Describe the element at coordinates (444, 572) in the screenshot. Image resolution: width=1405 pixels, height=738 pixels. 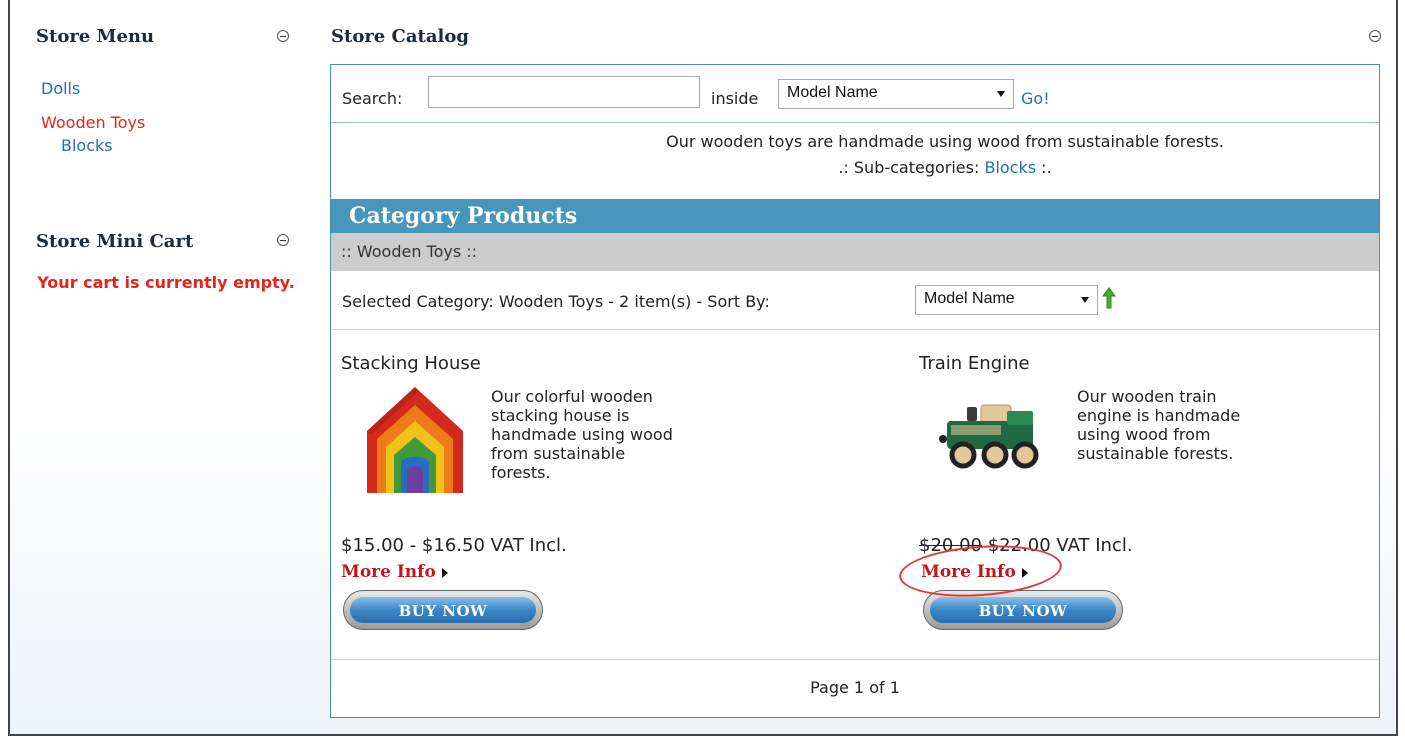
I see `triangle-right-icon` at that location.